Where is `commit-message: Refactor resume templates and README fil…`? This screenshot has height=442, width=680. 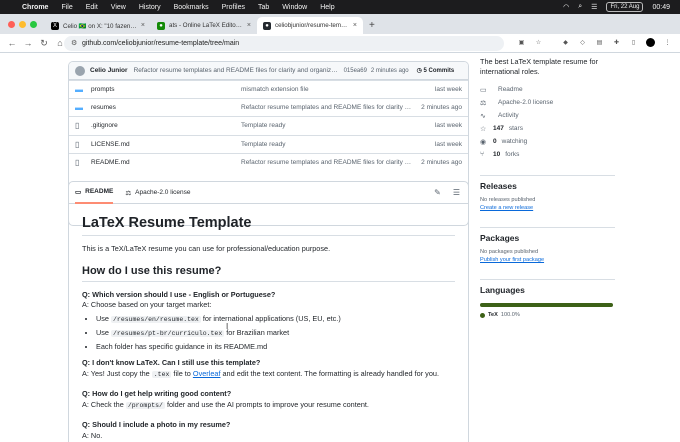
commit-message: Refactor resume templates and README fil… is located at coordinates (237, 70).